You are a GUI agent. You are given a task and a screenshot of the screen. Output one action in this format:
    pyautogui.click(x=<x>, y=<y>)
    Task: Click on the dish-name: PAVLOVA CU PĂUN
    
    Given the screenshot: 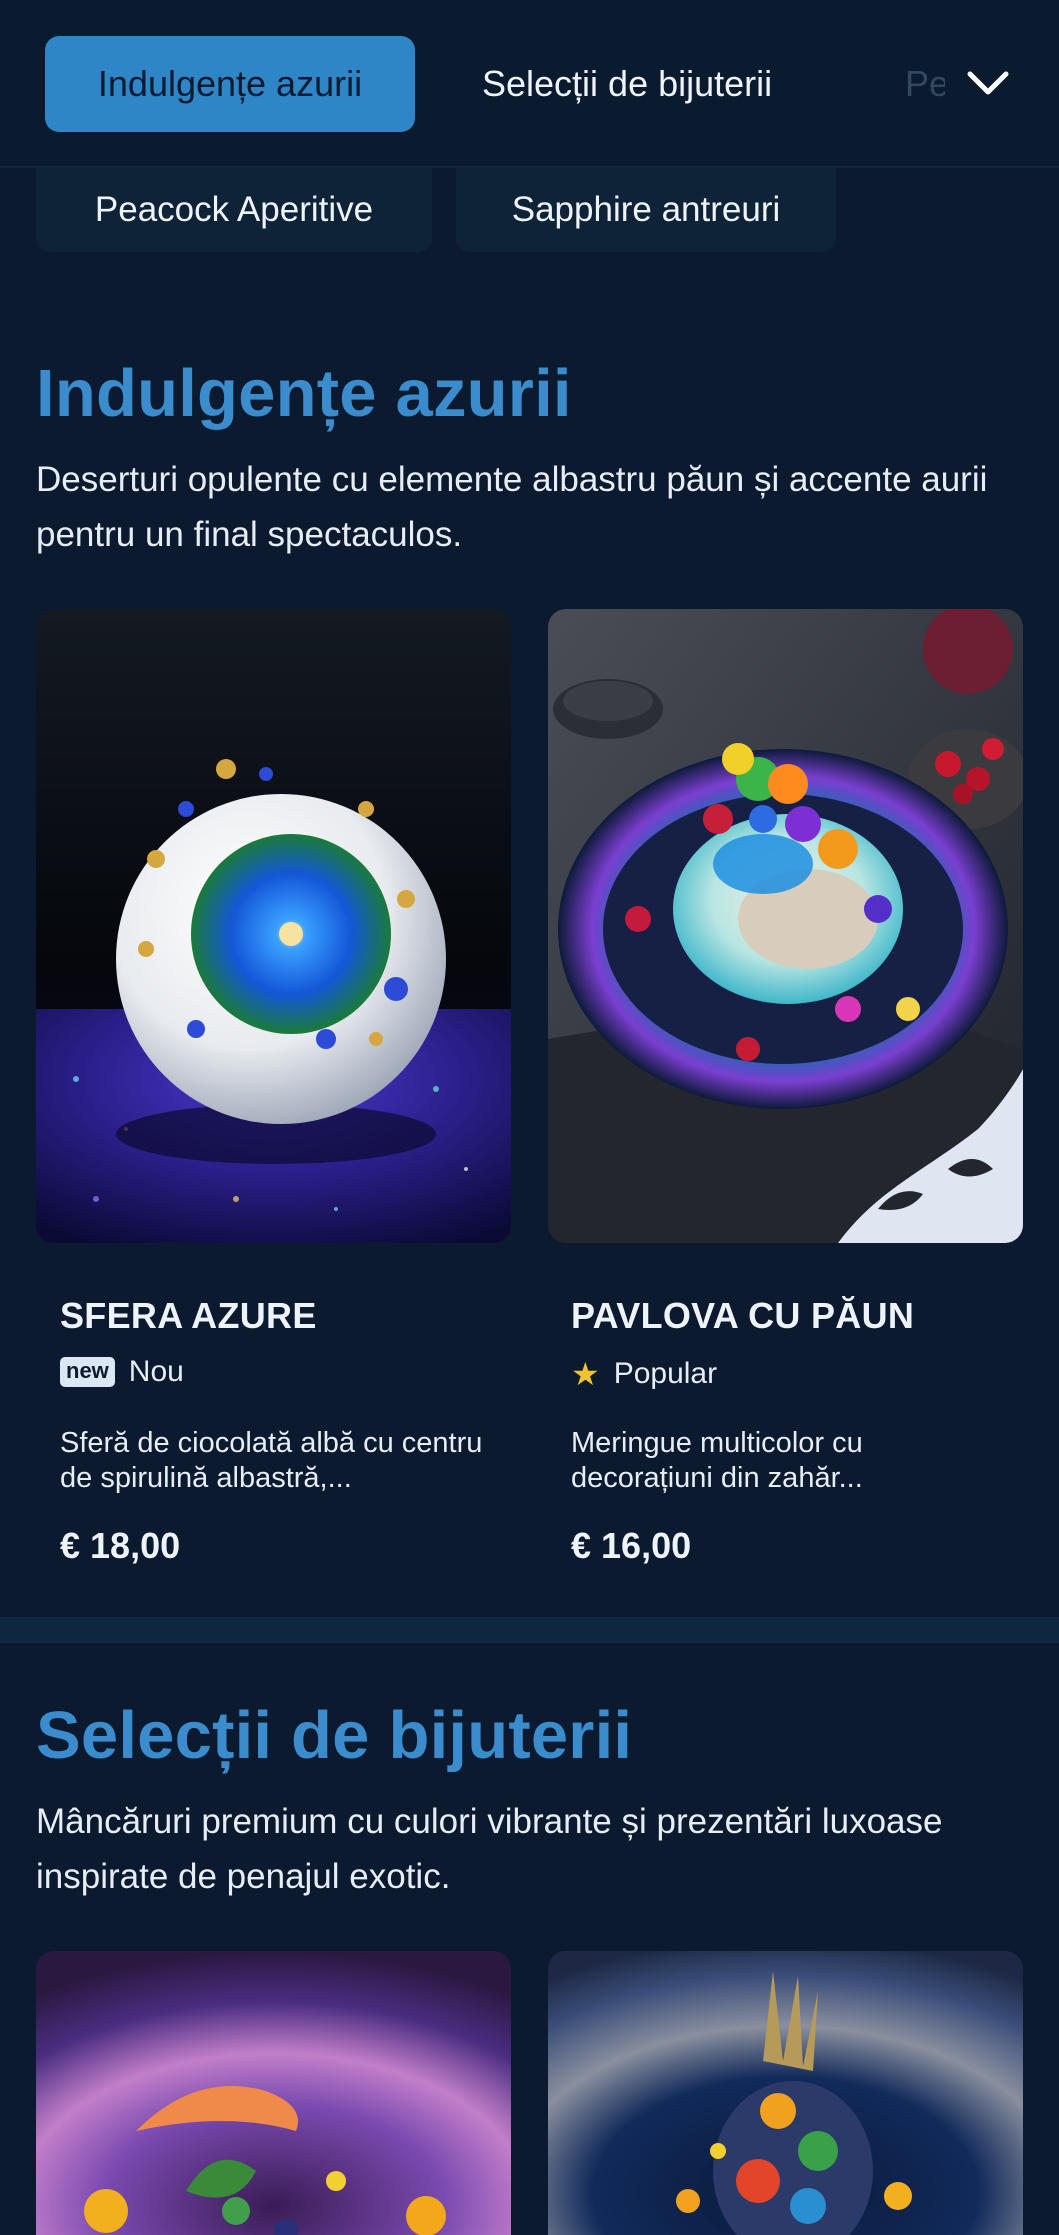 What is the action you would take?
    pyautogui.click(x=743, y=1315)
    